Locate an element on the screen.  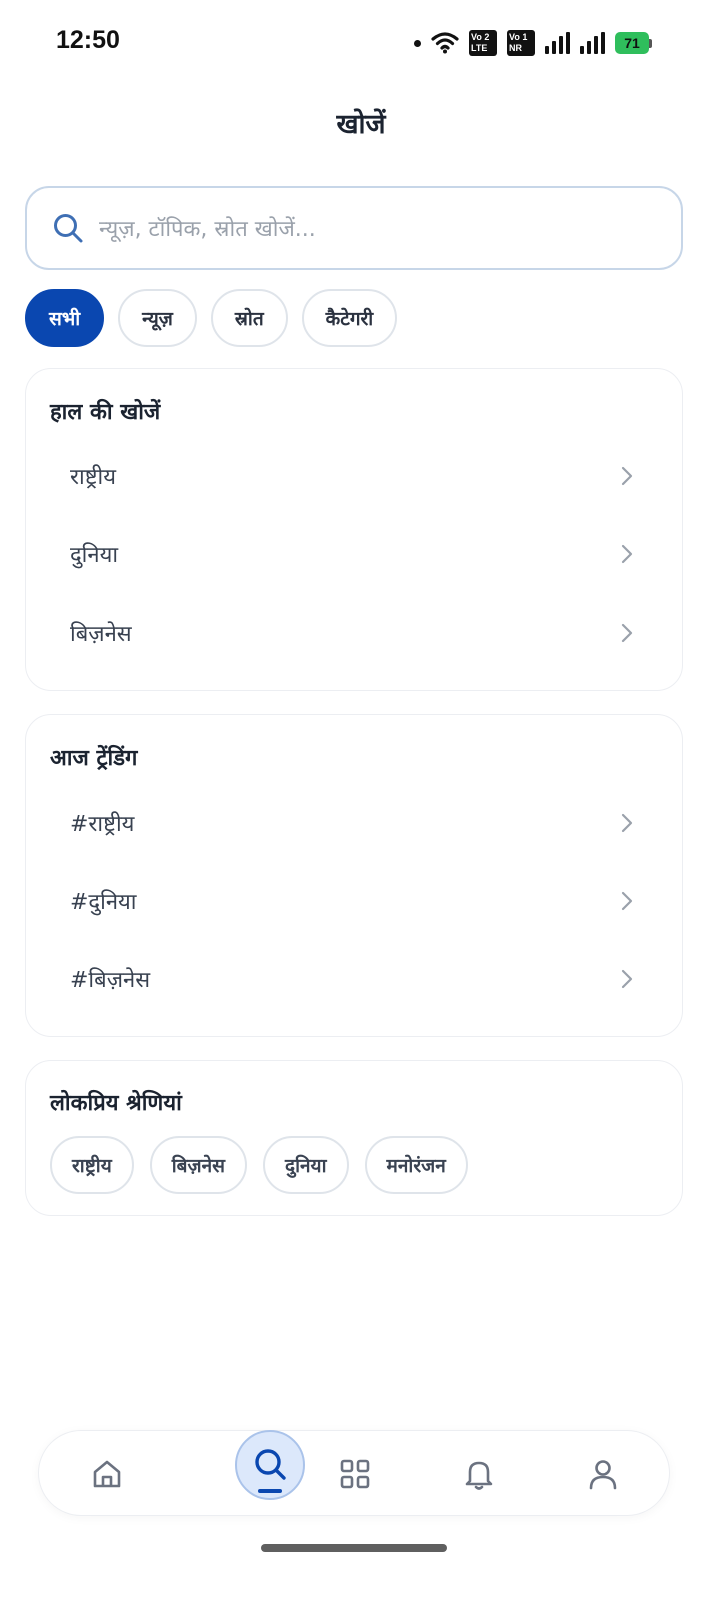
list-item-label: बिज़नेस is located at coordinates (101, 634).